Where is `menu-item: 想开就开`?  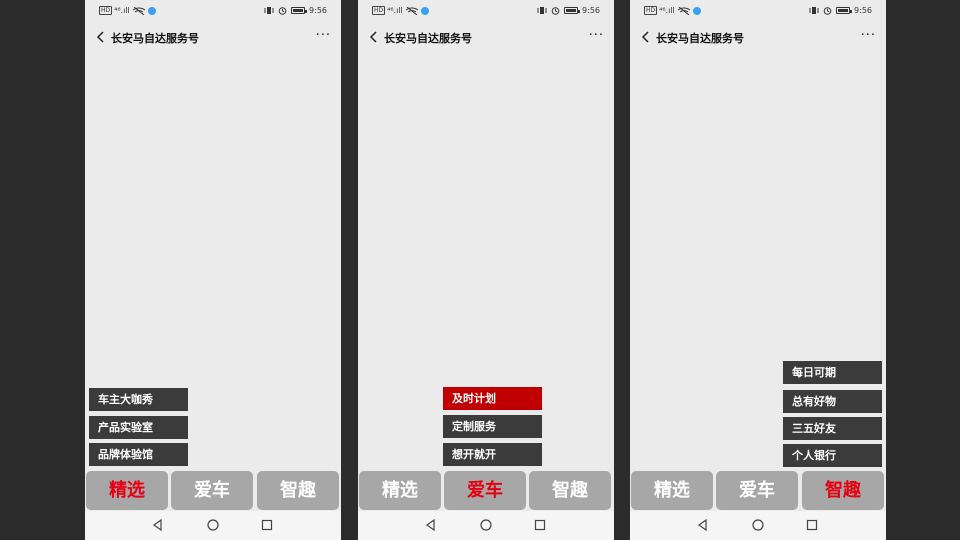
menu-item: 想开就开 is located at coordinates (492, 454).